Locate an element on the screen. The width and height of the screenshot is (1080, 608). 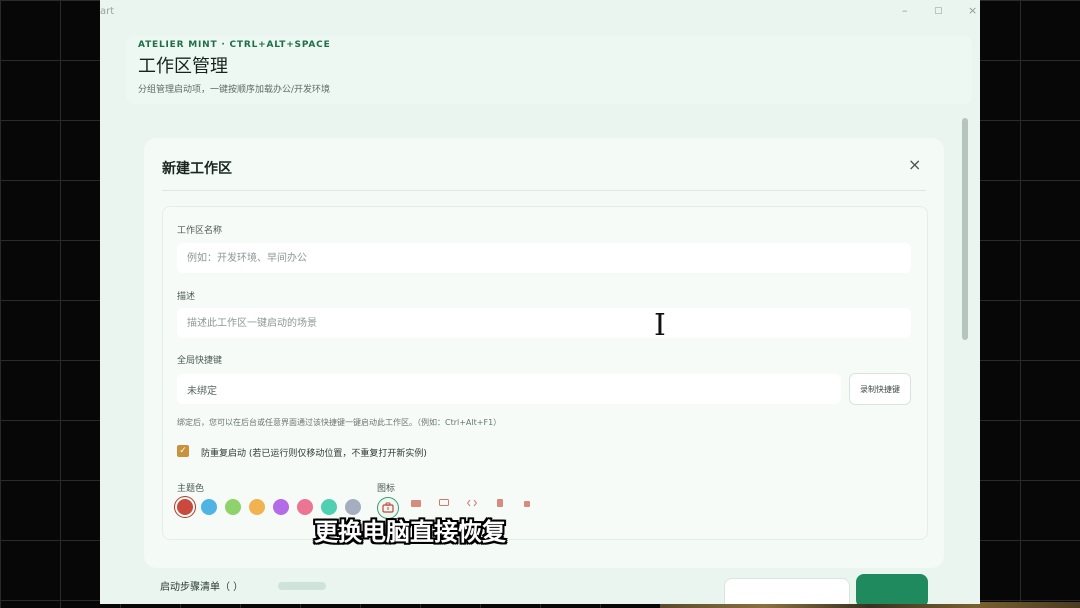
folder-icon is located at coordinates (416, 503).